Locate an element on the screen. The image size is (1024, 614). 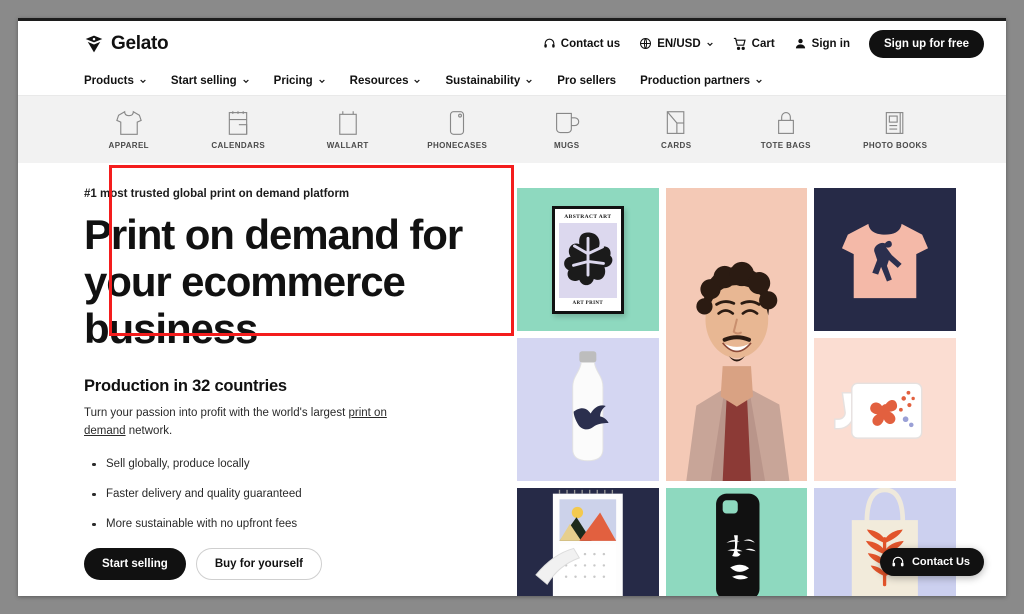
start-selling-button: Start selling is located at coordinates (135, 563).